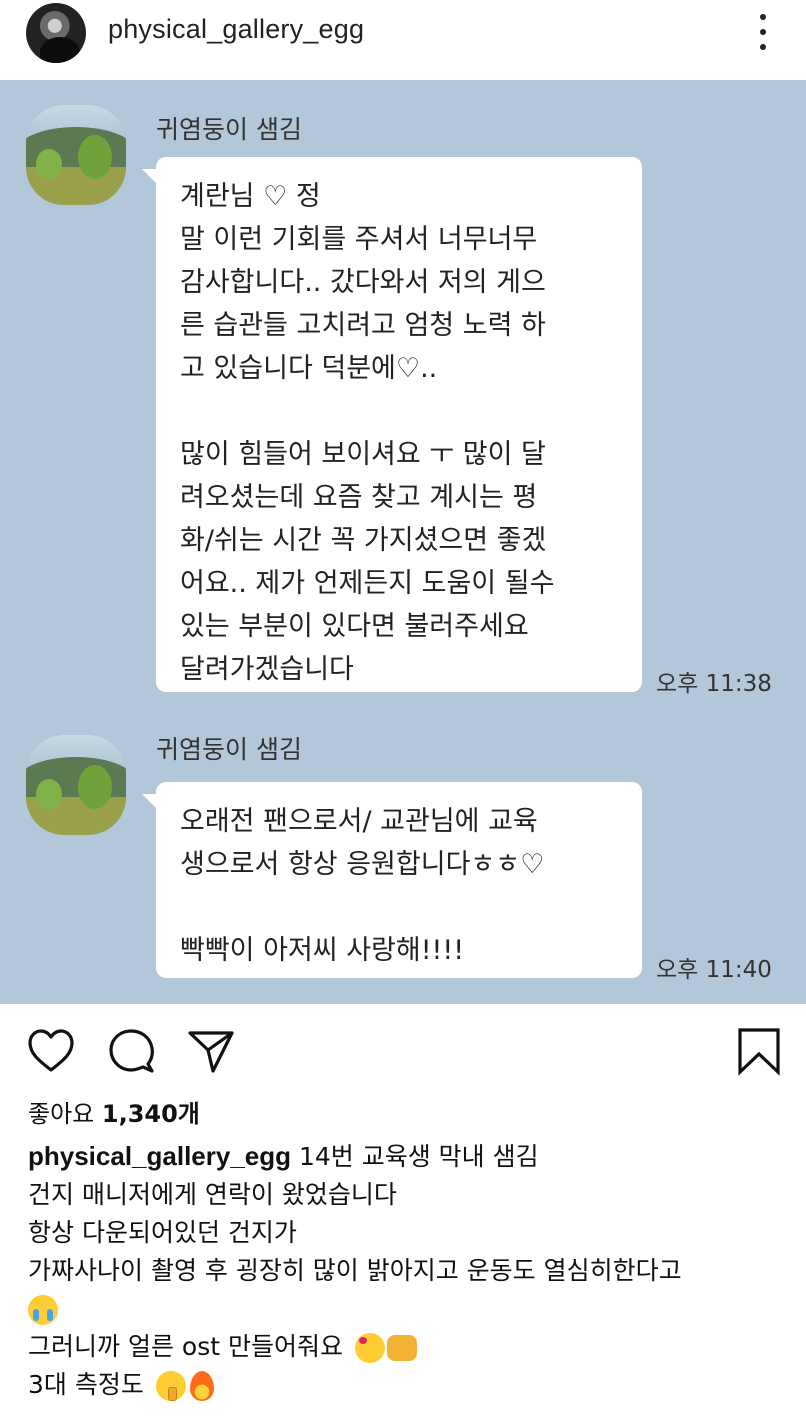 The image size is (806, 1427). I want to click on caption-line: 가짜사나이 촬영 후 굉장히 많이 밝아지고 운동도 열심히한다고, so click(355, 1270).